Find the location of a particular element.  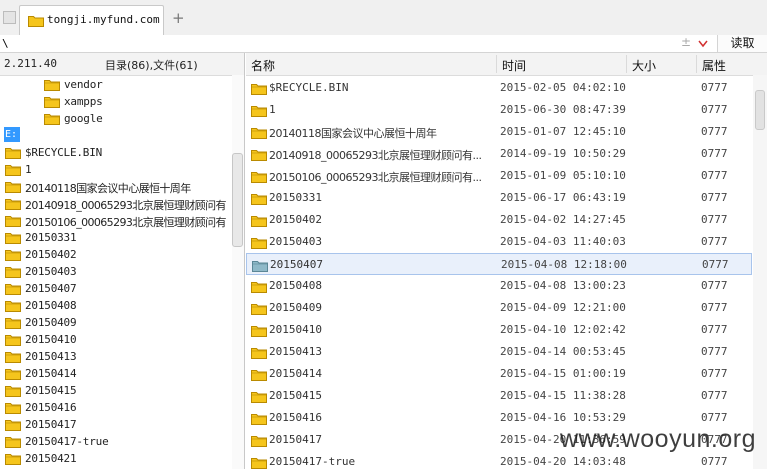

drive-e: E: is located at coordinates (12, 134).